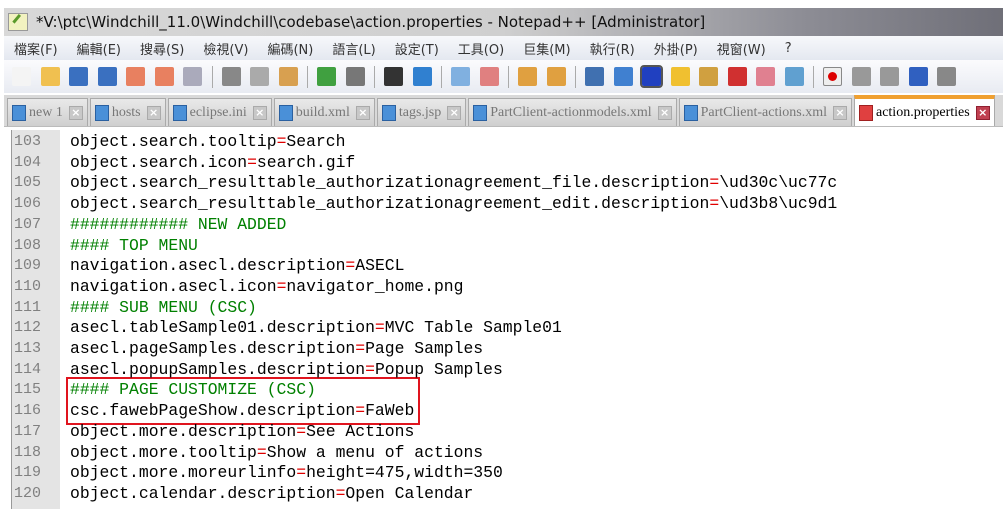  I want to click on property-key: navigation.asecl.description, so click(208, 266).